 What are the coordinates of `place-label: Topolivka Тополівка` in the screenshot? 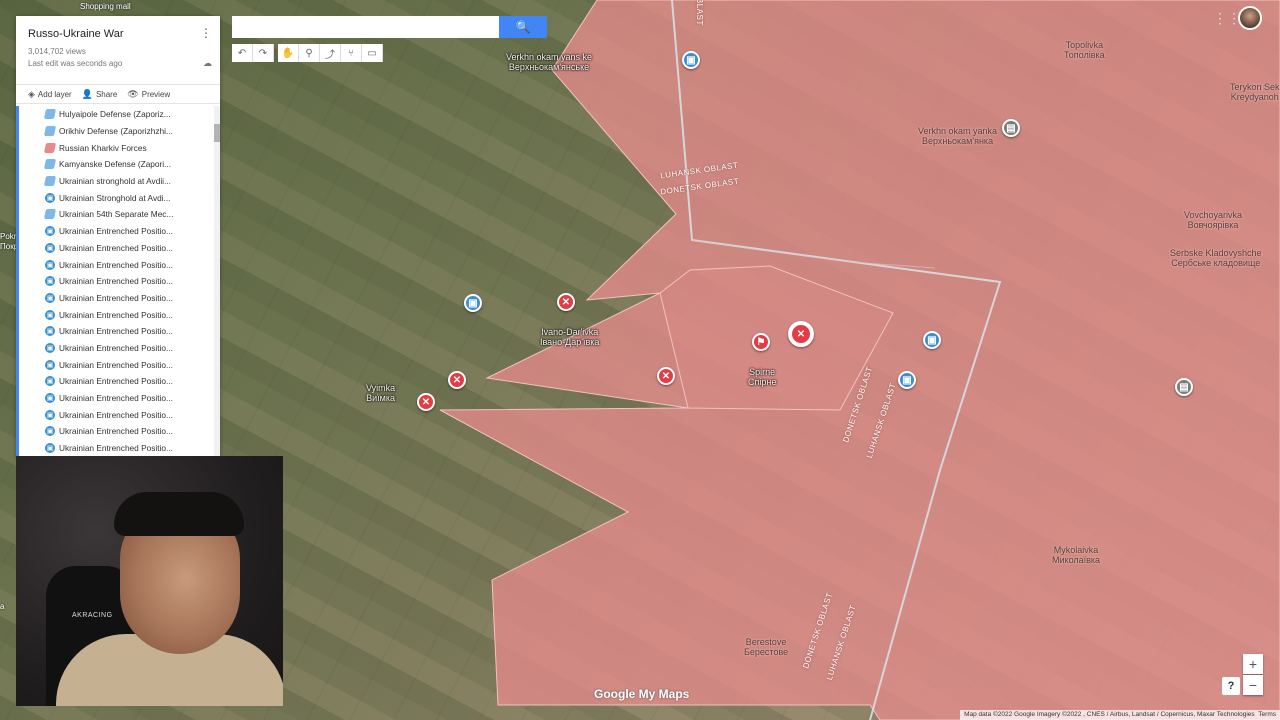 It's located at (1084, 50).